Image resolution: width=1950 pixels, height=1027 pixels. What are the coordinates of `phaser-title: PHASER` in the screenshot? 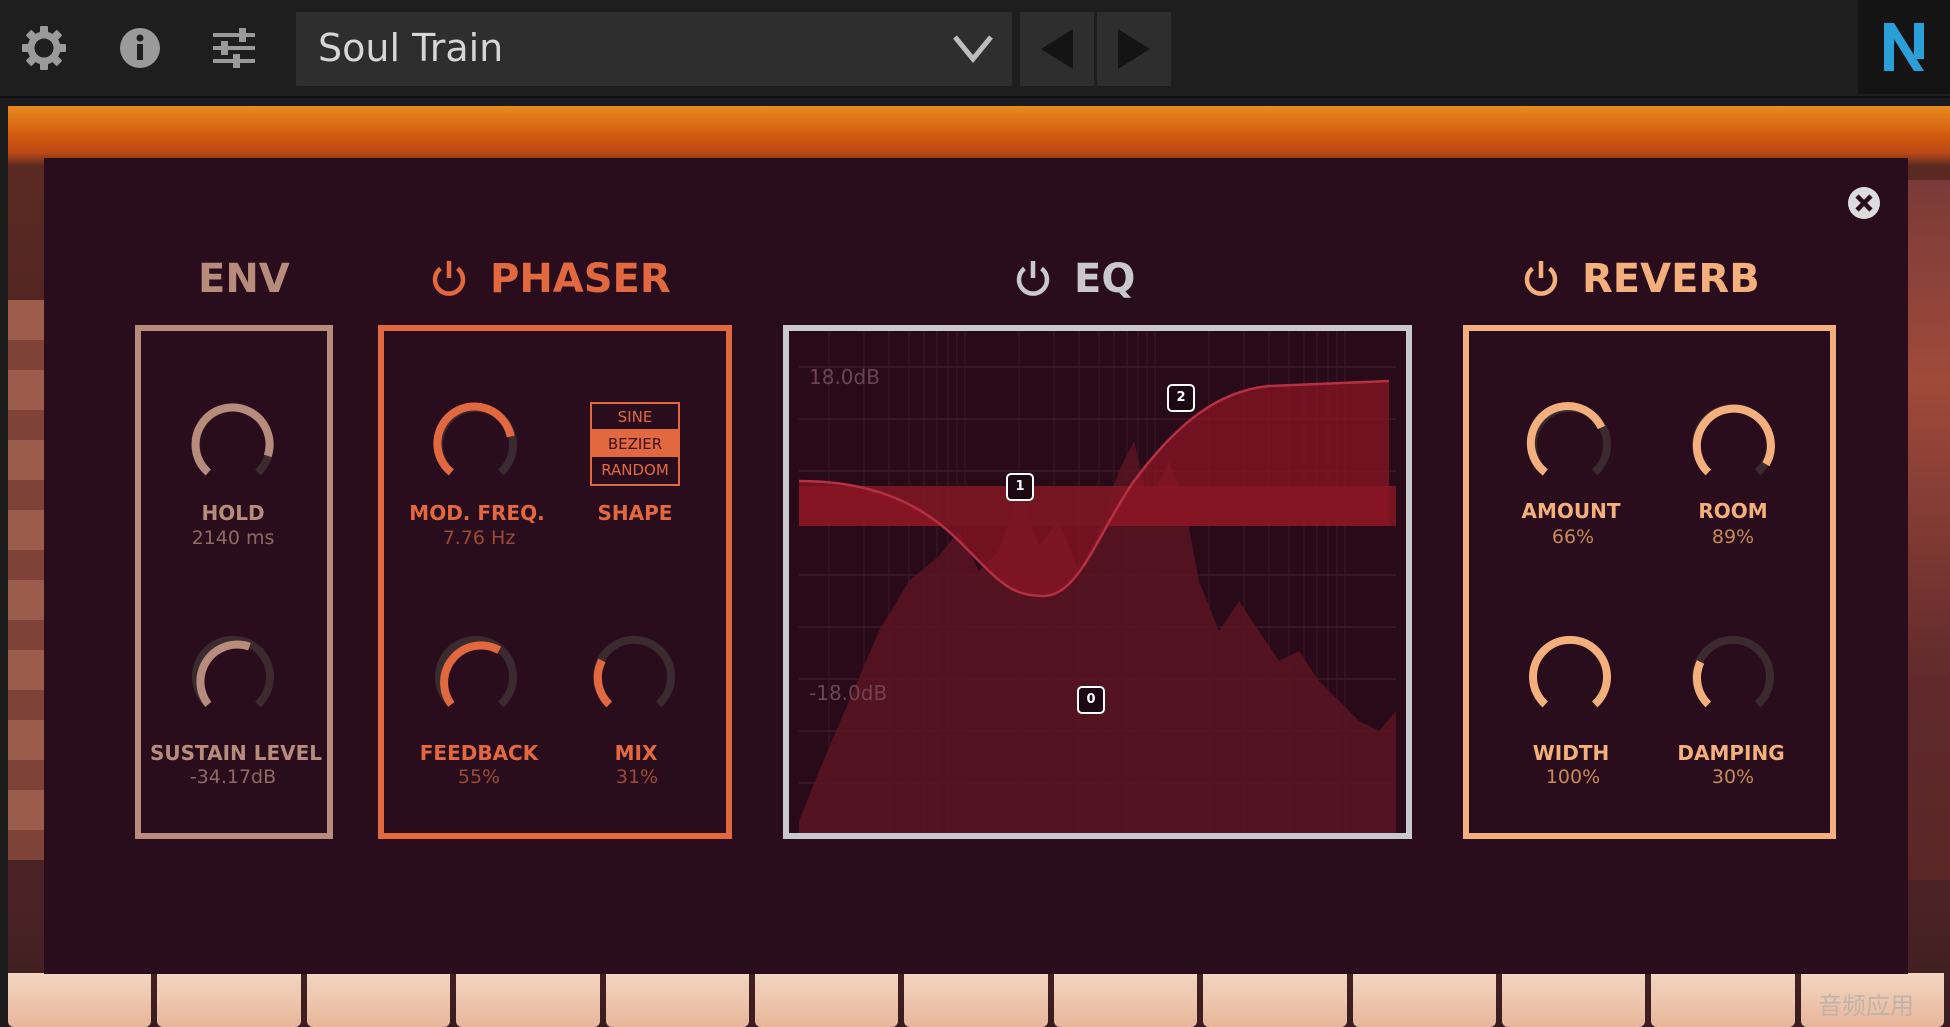 It's located at (550, 279).